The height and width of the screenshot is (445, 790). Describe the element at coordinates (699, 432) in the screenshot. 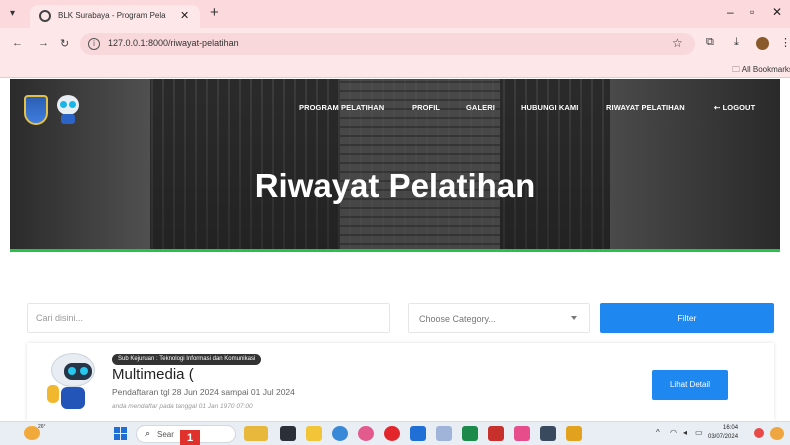

I see `battery-icon: ▭` at that location.